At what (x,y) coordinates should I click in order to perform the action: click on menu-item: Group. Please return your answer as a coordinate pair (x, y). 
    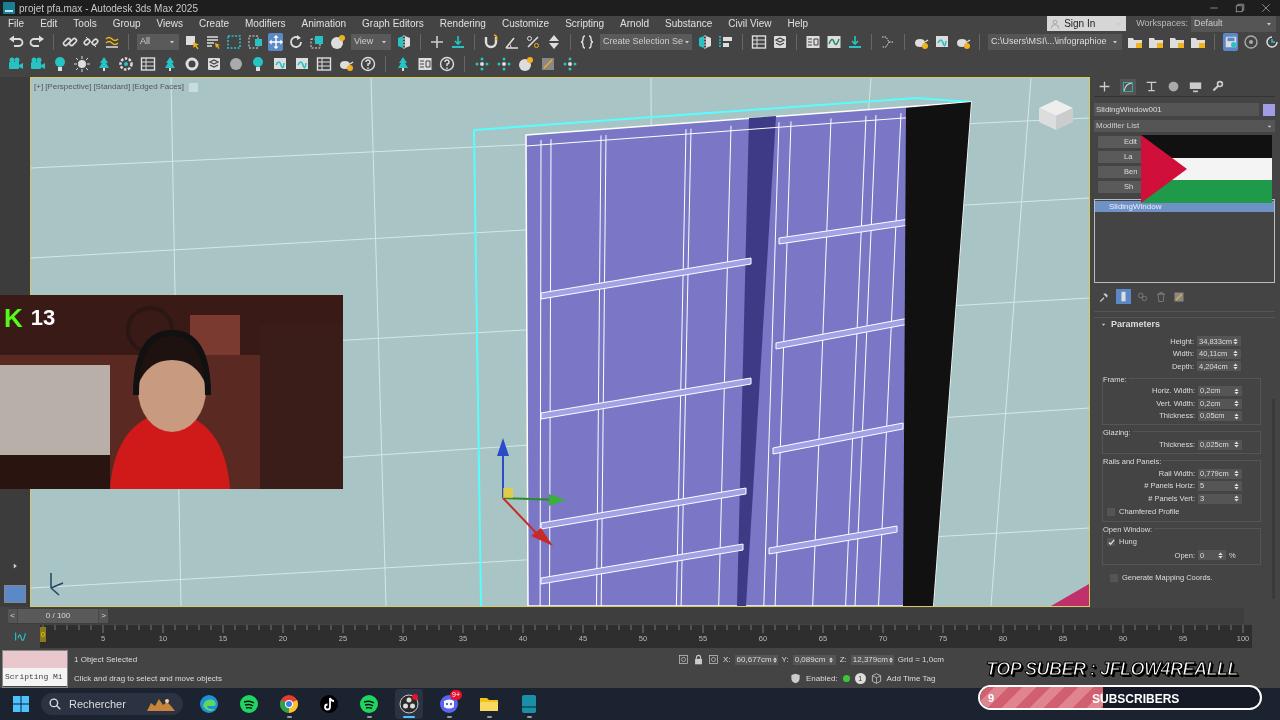
    Looking at the image, I should click on (126, 23).